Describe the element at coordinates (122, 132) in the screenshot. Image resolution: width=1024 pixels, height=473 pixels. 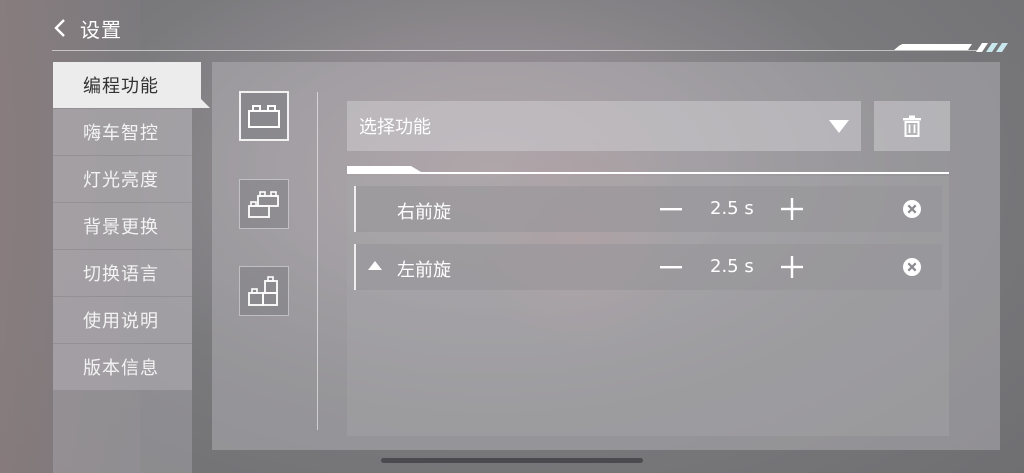
I see `sidebar-item-smart-control: 嗨车智控` at that location.